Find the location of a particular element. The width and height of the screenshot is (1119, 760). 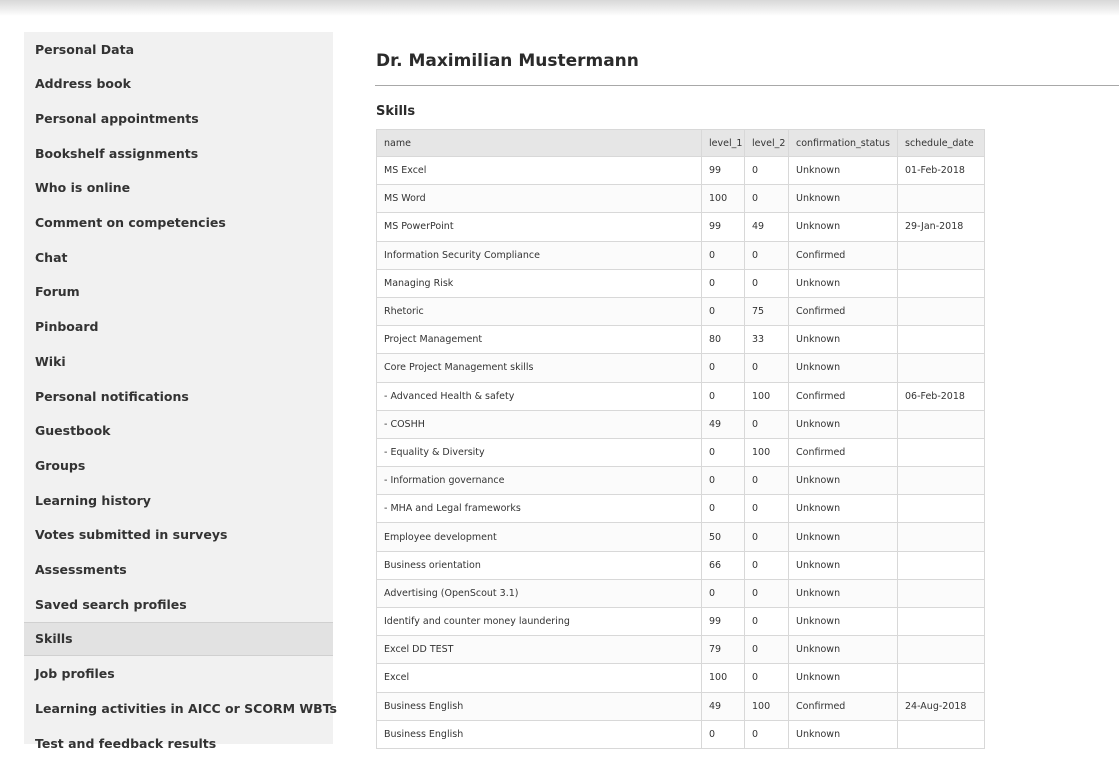

cell-name: Rhetoric is located at coordinates (539, 311).